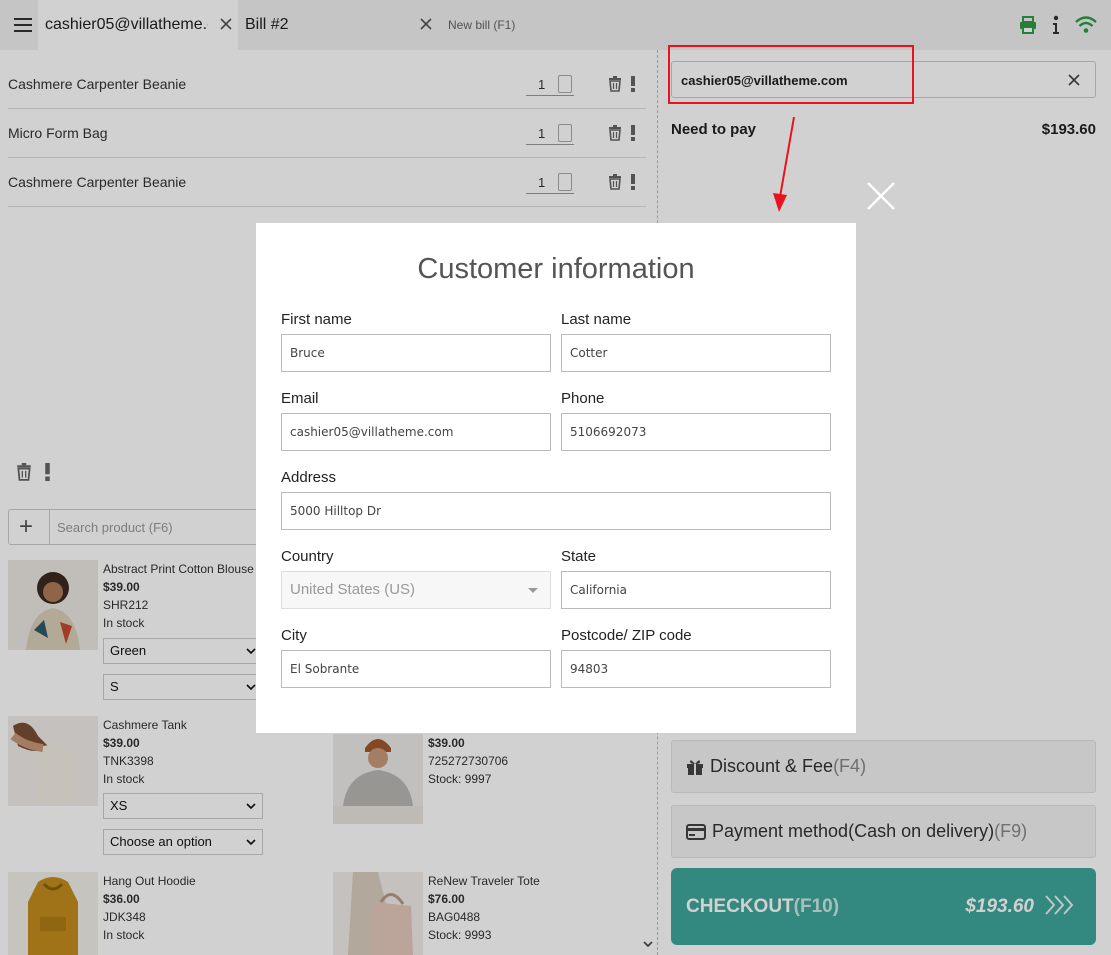  What do you see at coordinates (353, 589) in the screenshot?
I see `country-value: United States (US)` at bounding box center [353, 589].